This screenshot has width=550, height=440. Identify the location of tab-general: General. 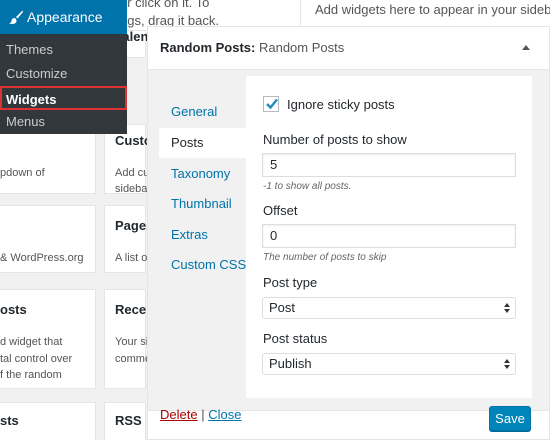
(202, 112).